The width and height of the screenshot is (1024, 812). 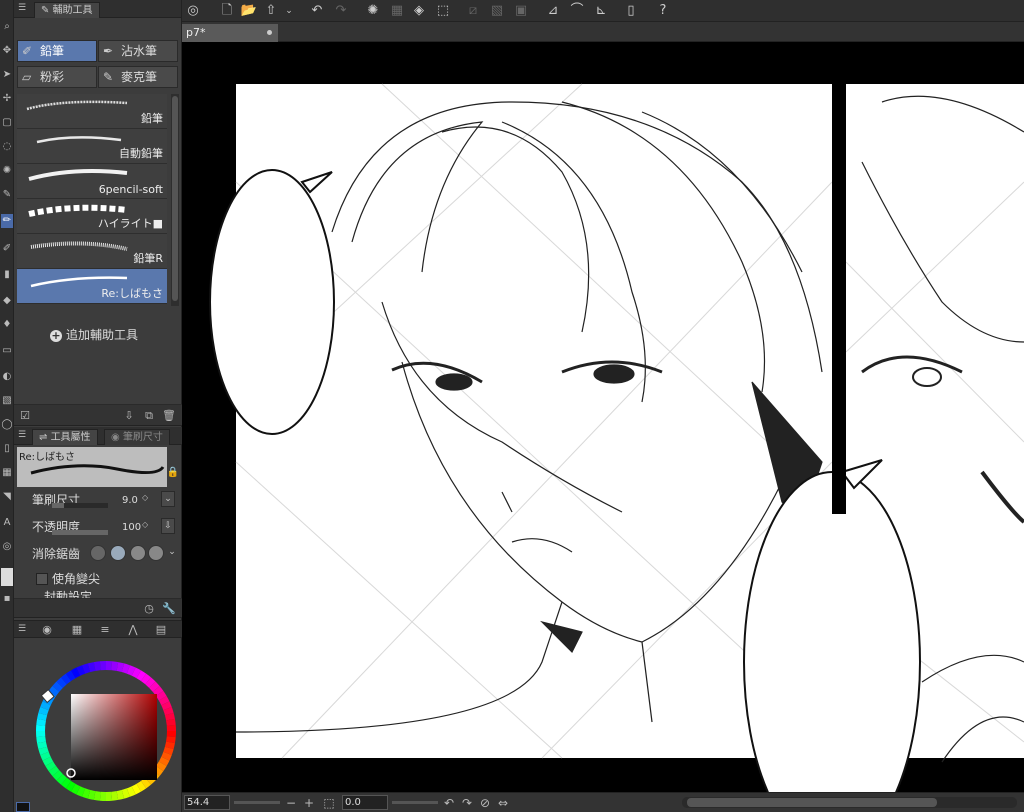 I want to click on brush-item-pencil: 鉛筆, so click(x=92, y=111).